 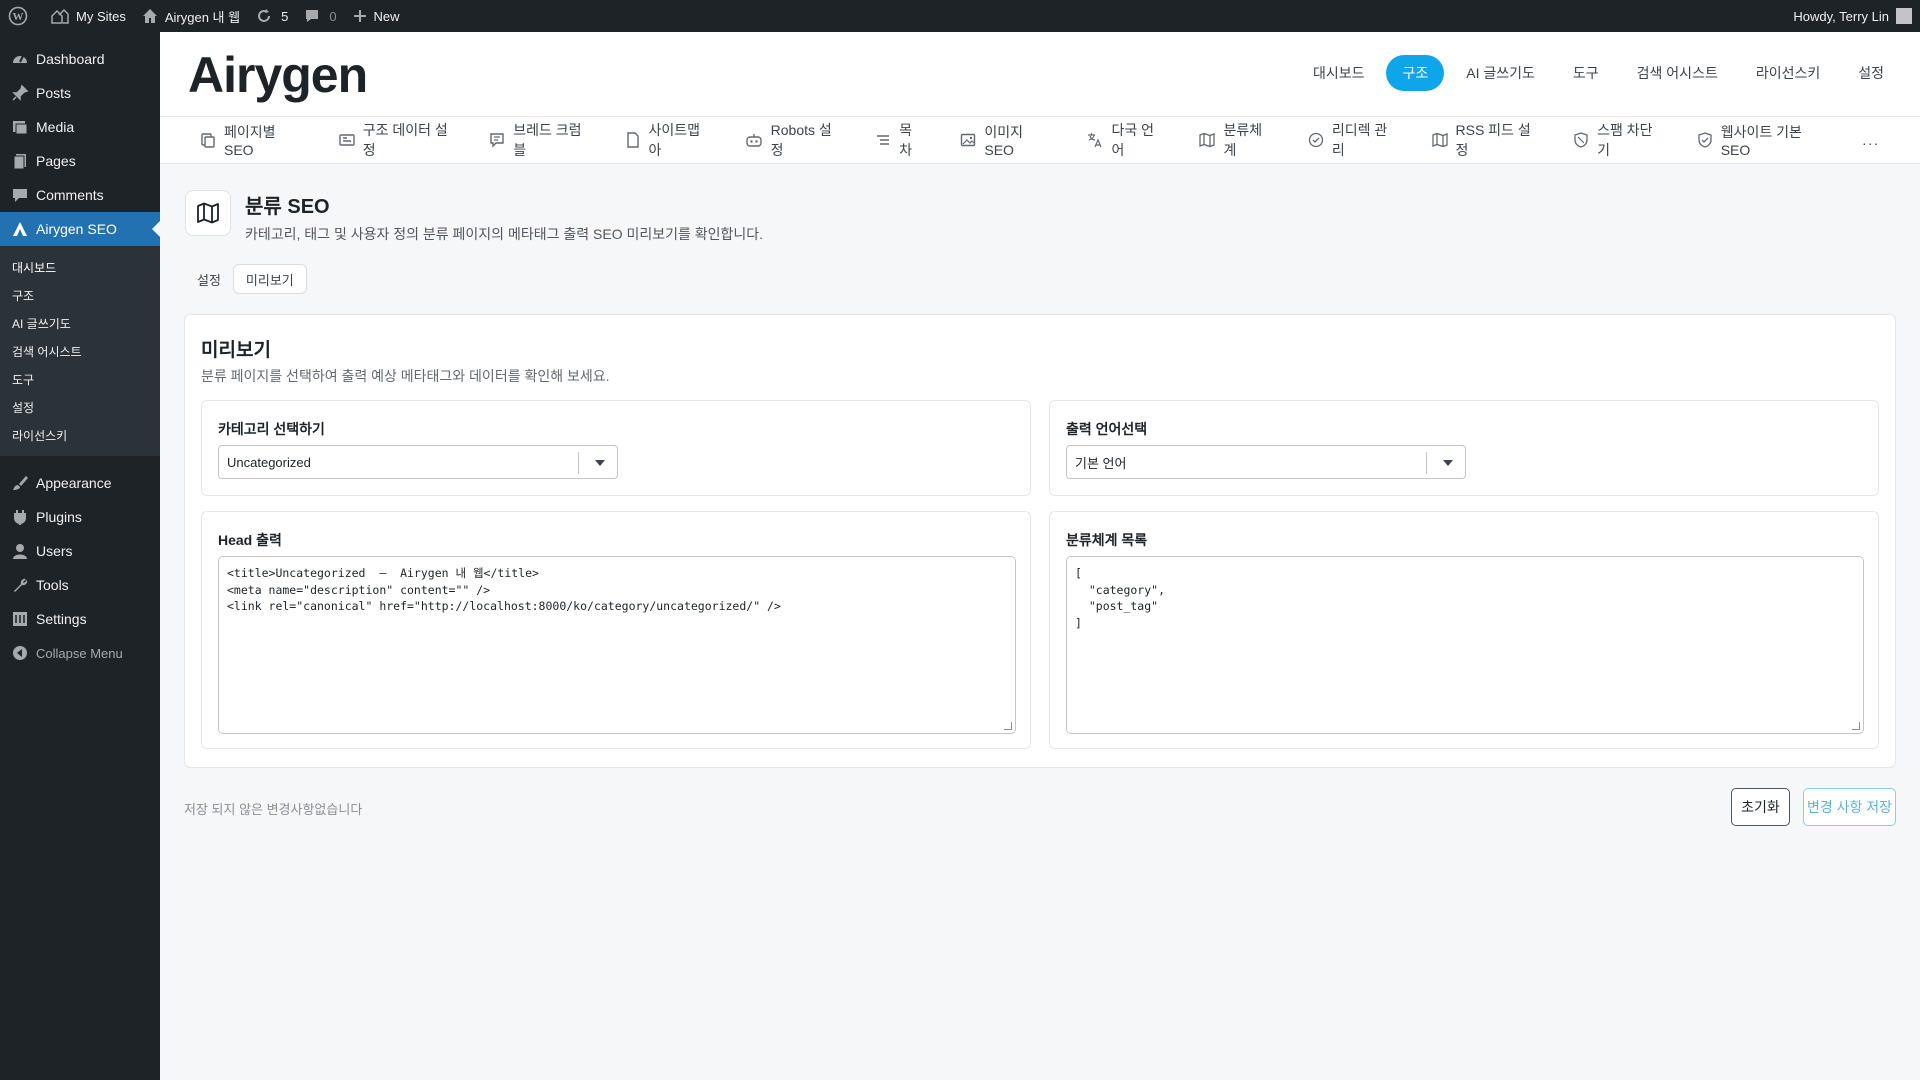 I want to click on collapse-menu-button: Collapse Menu, so click(x=80, y=653).